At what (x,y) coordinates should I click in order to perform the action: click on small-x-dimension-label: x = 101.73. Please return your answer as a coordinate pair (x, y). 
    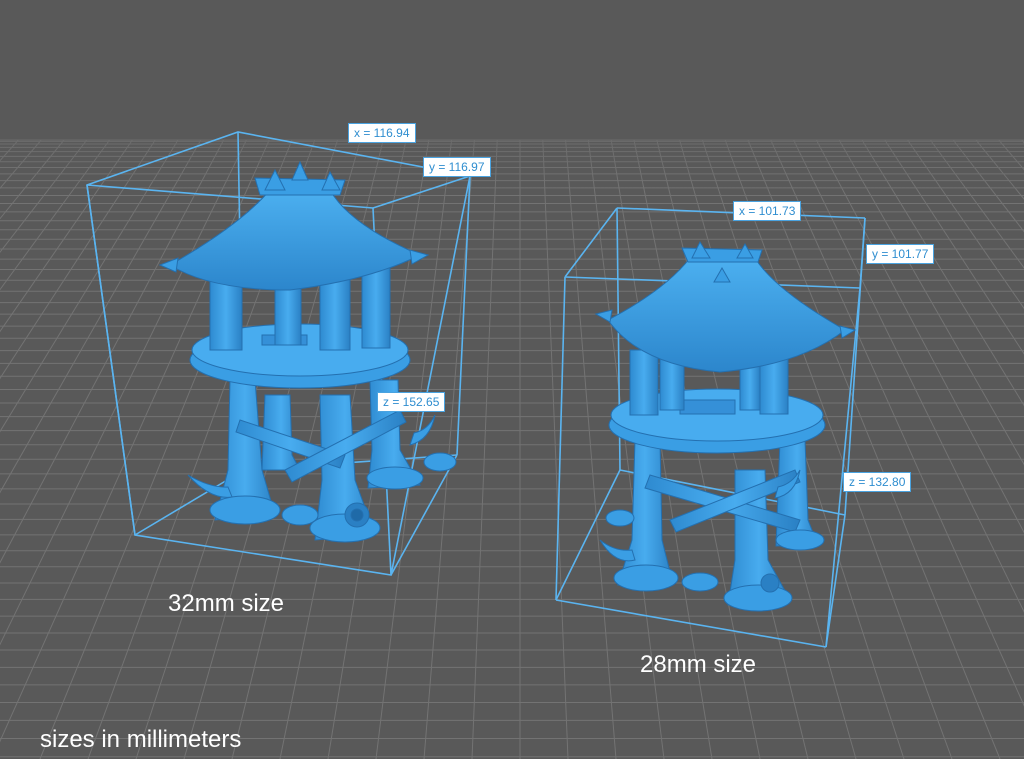
    Looking at the image, I should click on (767, 211).